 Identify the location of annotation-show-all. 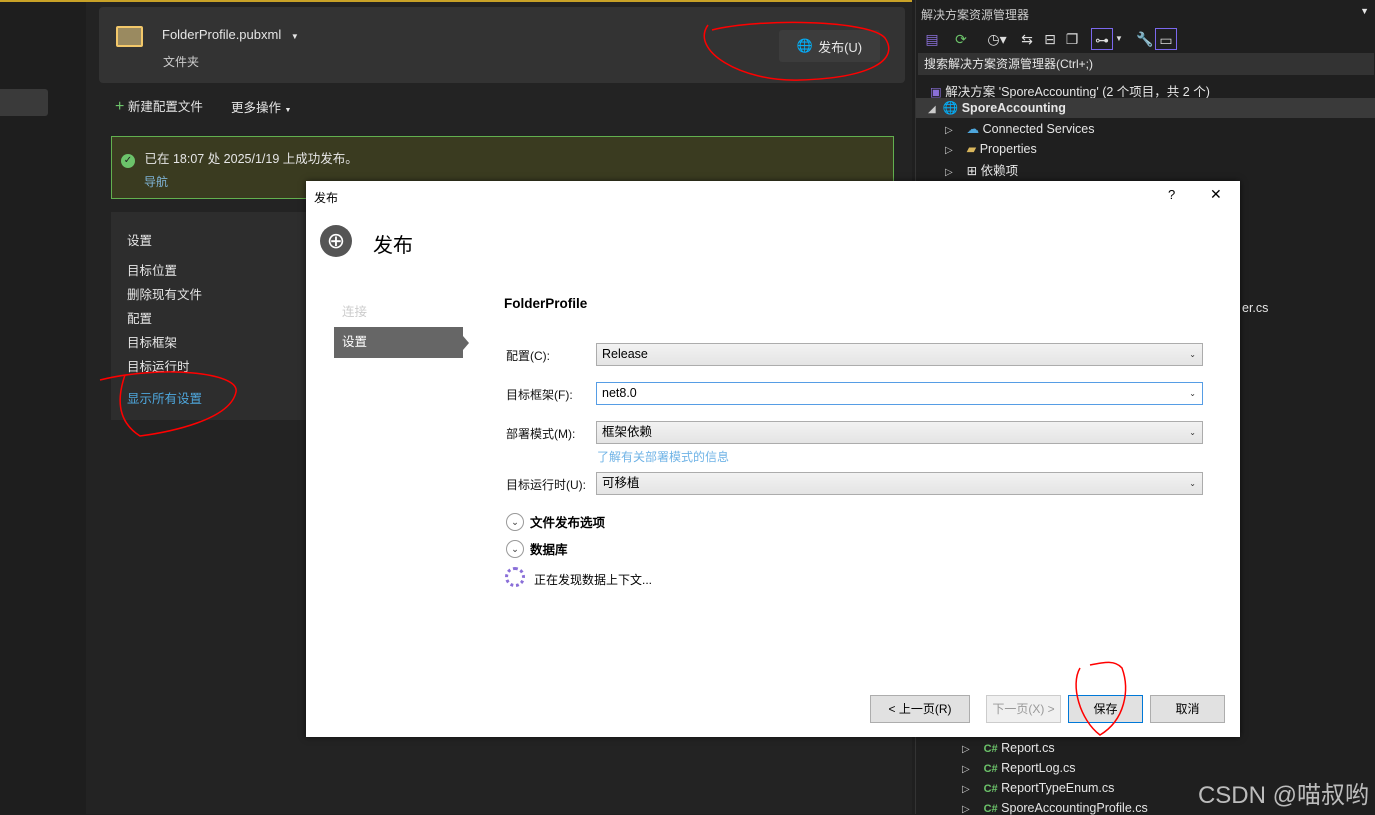
(168, 404).